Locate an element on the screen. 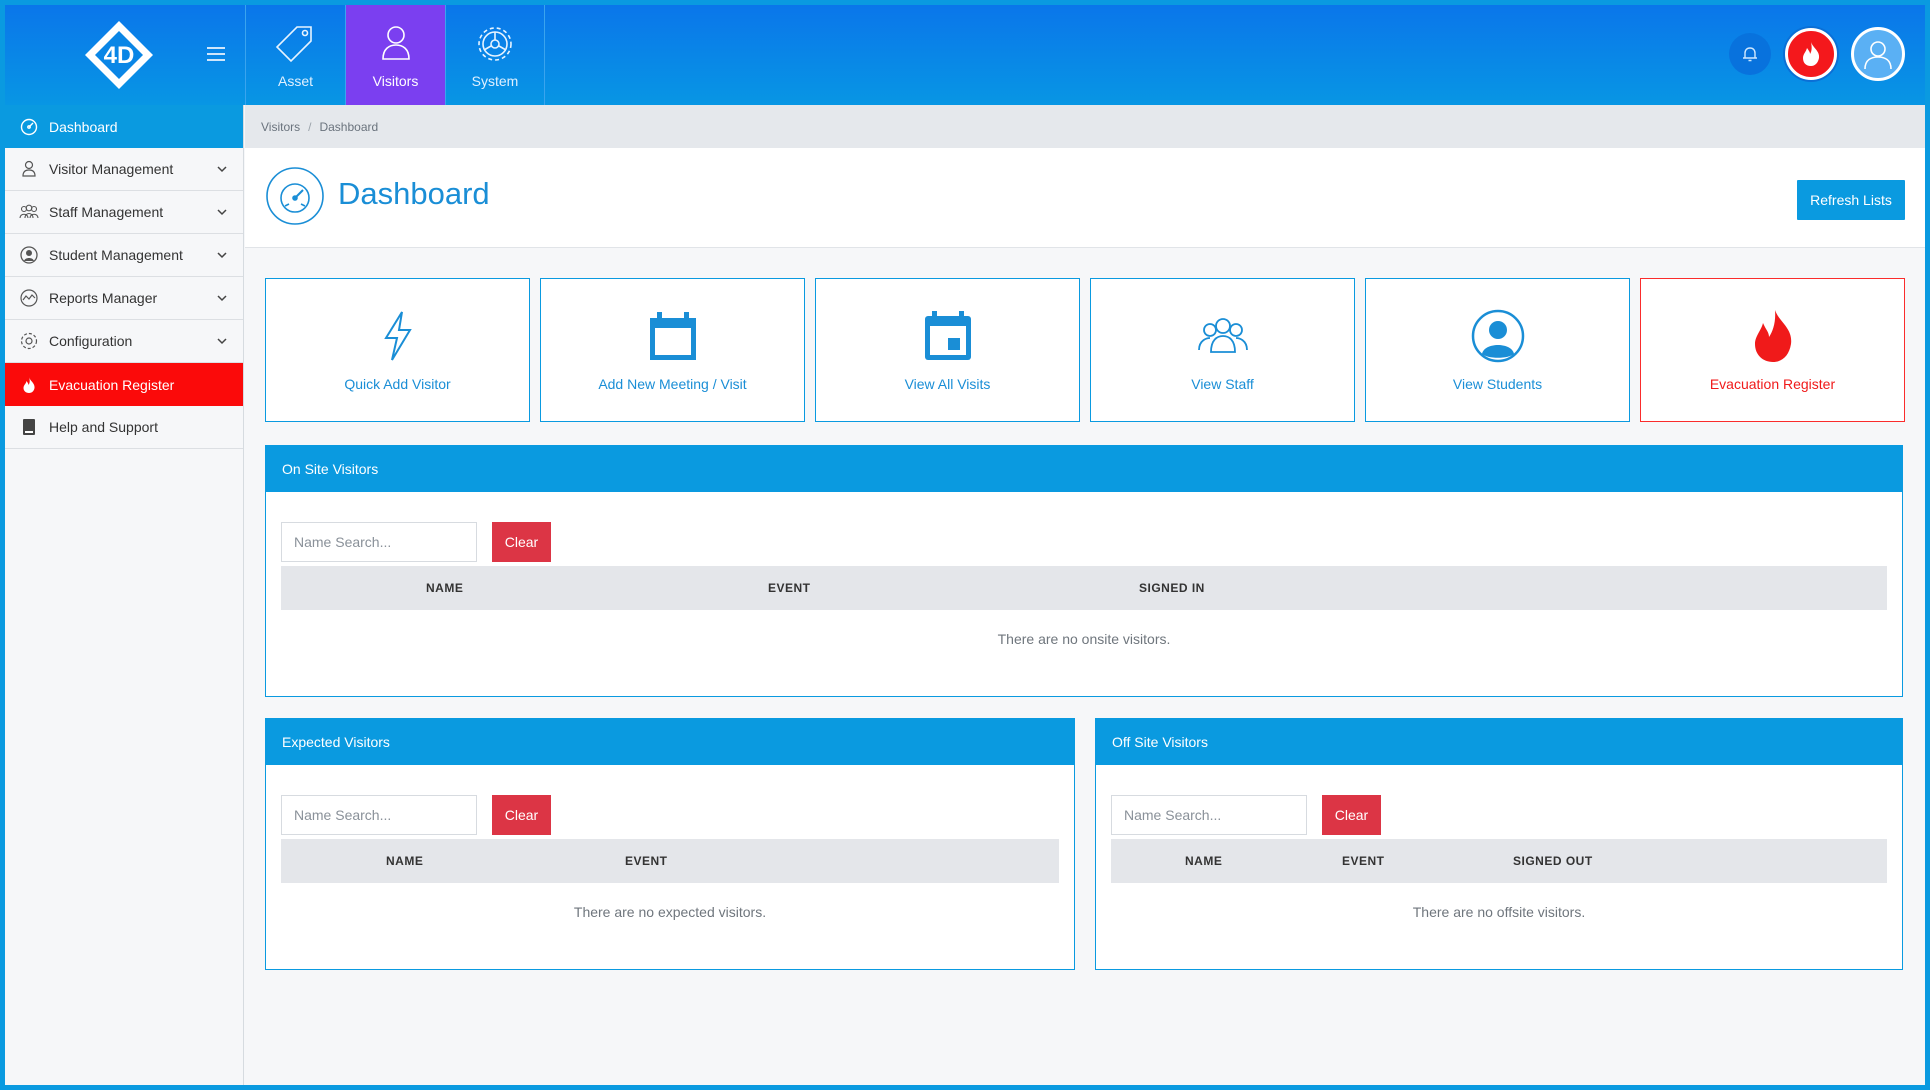  panel-title: Off Site Visitors is located at coordinates (1499, 742).